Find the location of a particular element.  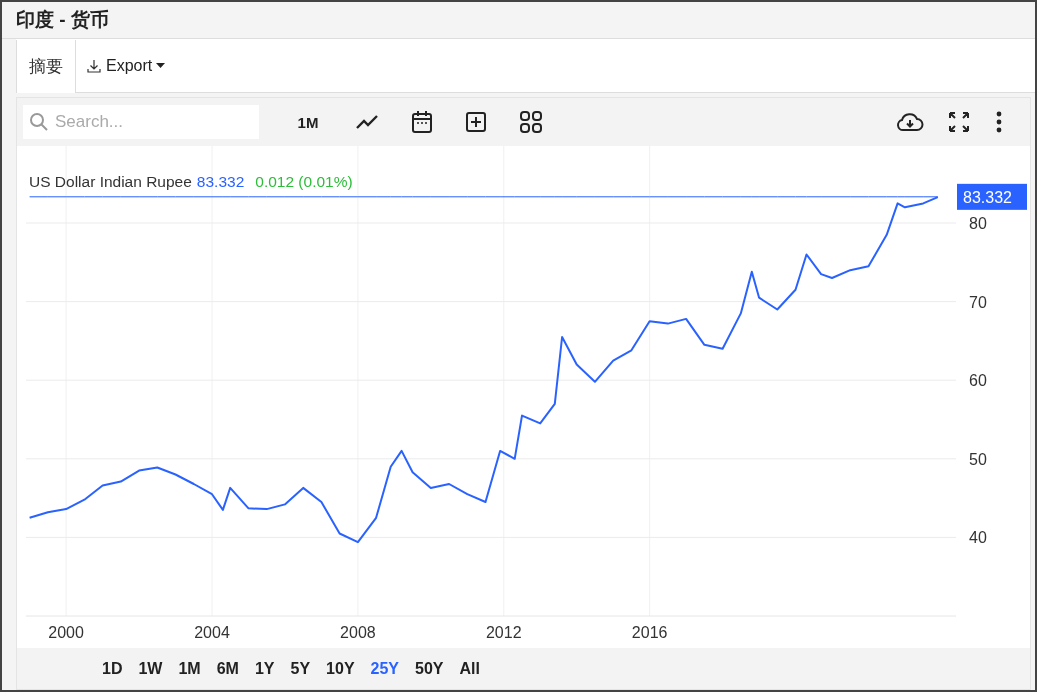

search-icon is located at coordinates (39, 122).